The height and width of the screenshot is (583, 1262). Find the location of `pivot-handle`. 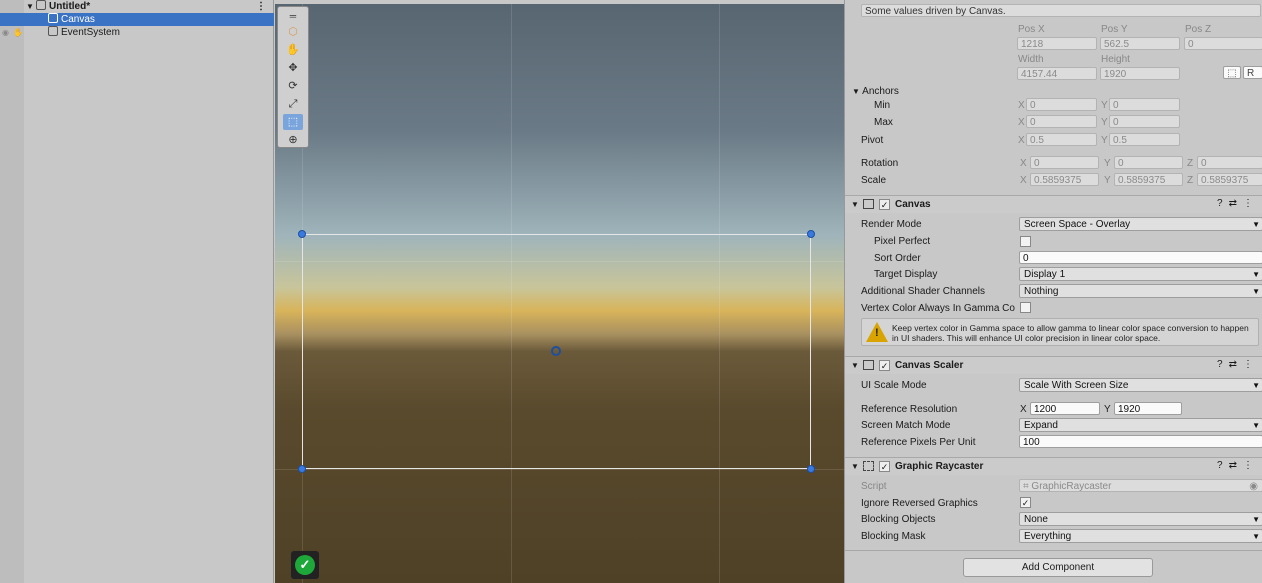

pivot-handle is located at coordinates (556, 351).